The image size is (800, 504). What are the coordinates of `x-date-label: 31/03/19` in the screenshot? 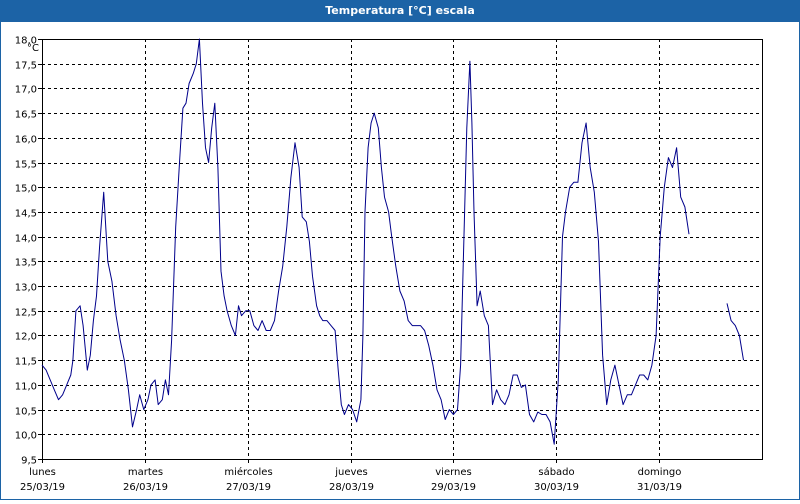 It's located at (659, 487).